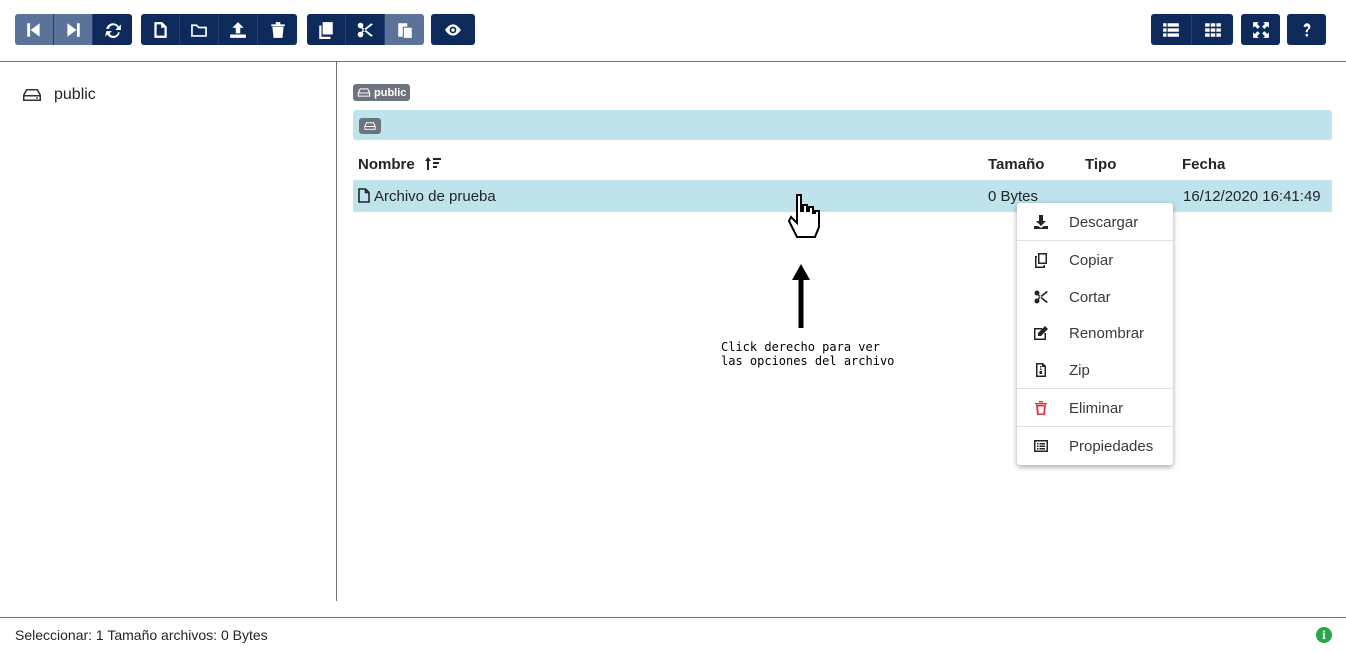  I want to click on grid-view-button, so click(1212, 29).